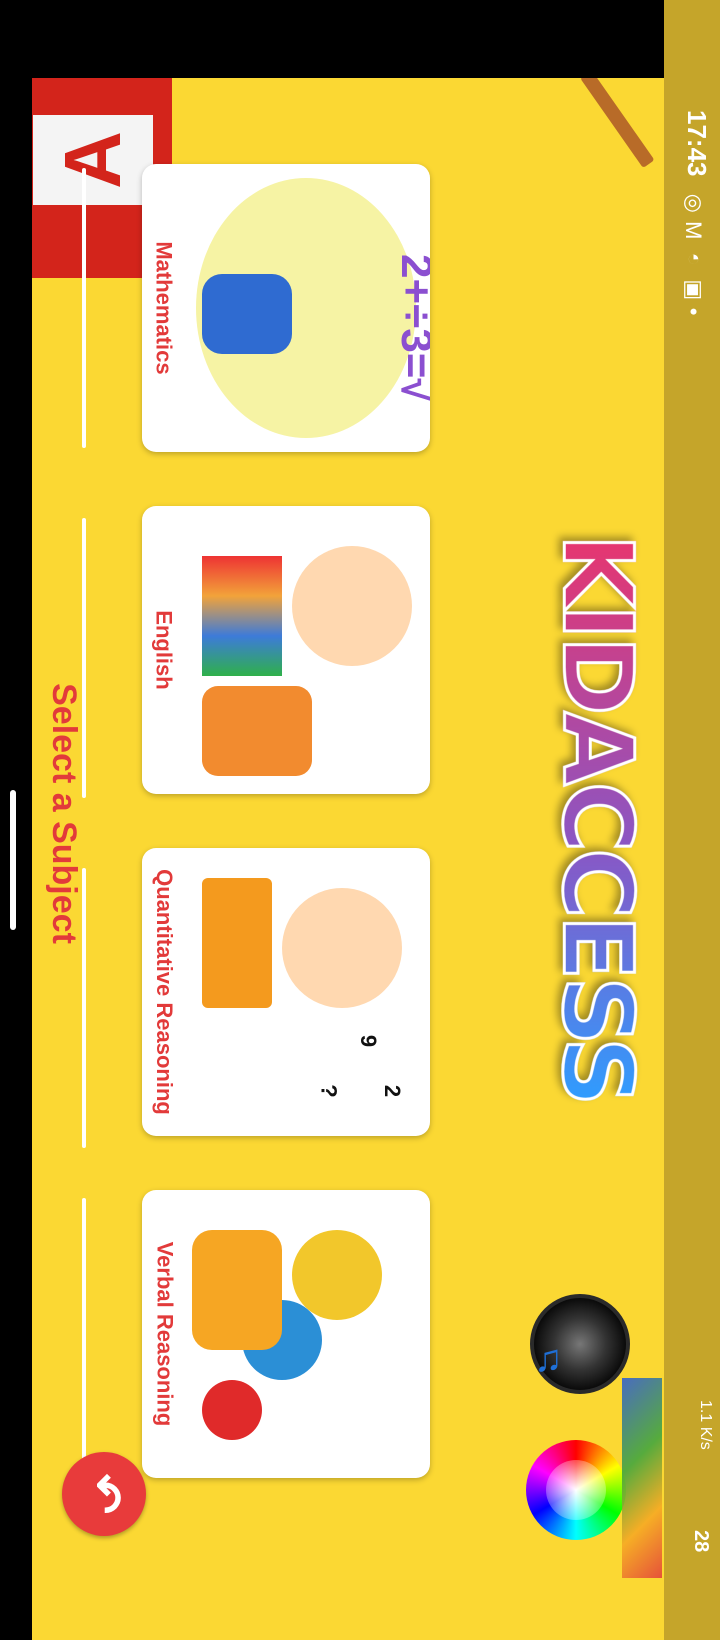 Image resolution: width=720 pixels, height=1640 pixels. I want to click on card-label-wrapper: Verbal Reasoning, so click(164, 1334).